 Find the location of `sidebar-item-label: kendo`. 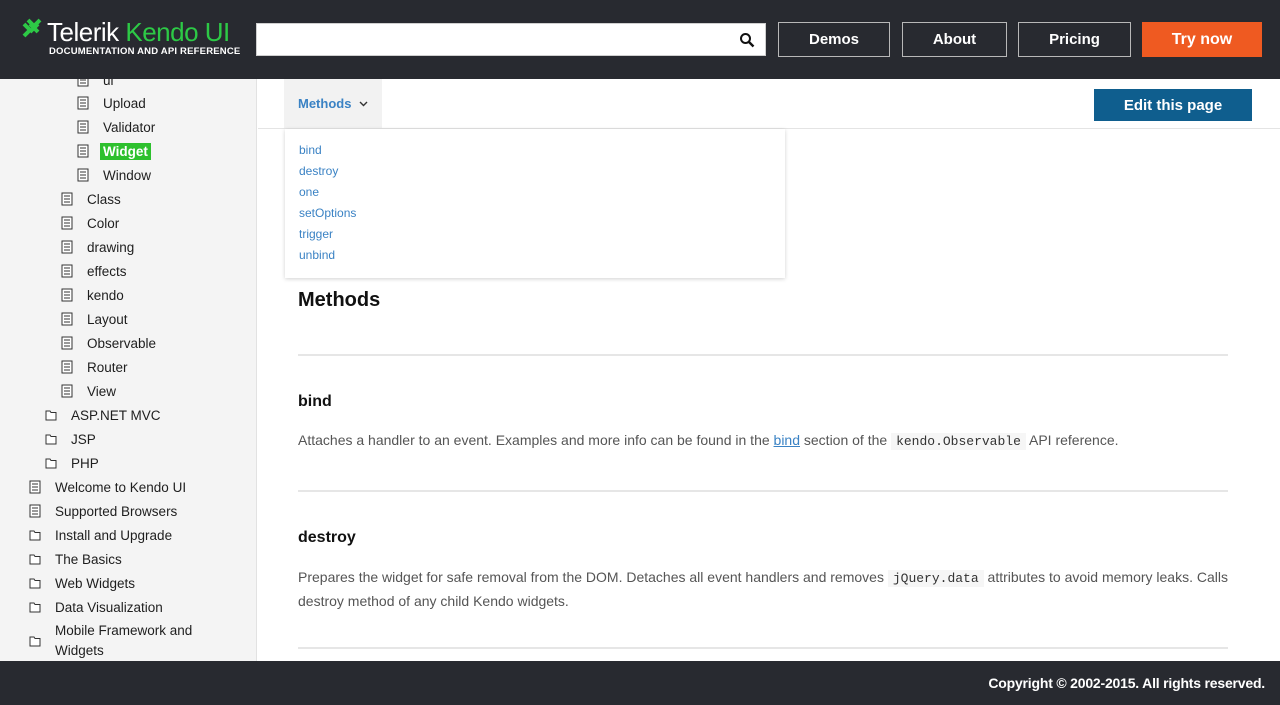

sidebar-item-label: kendo is located at coordinates (105, 295).